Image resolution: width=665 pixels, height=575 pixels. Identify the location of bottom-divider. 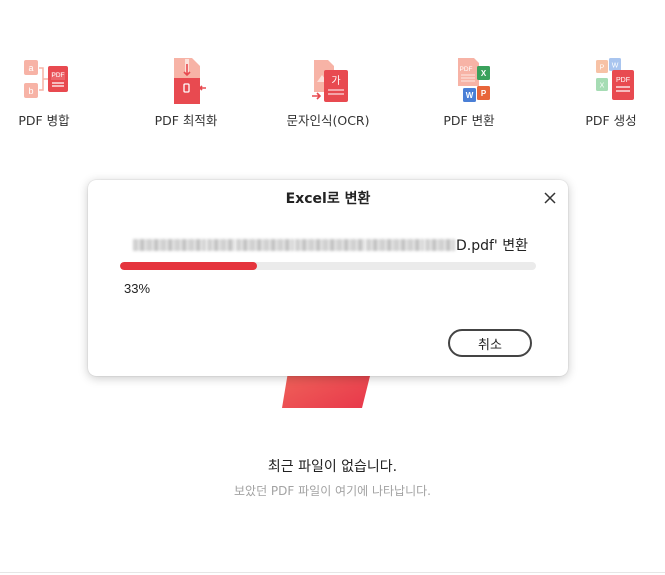
(332, 572).